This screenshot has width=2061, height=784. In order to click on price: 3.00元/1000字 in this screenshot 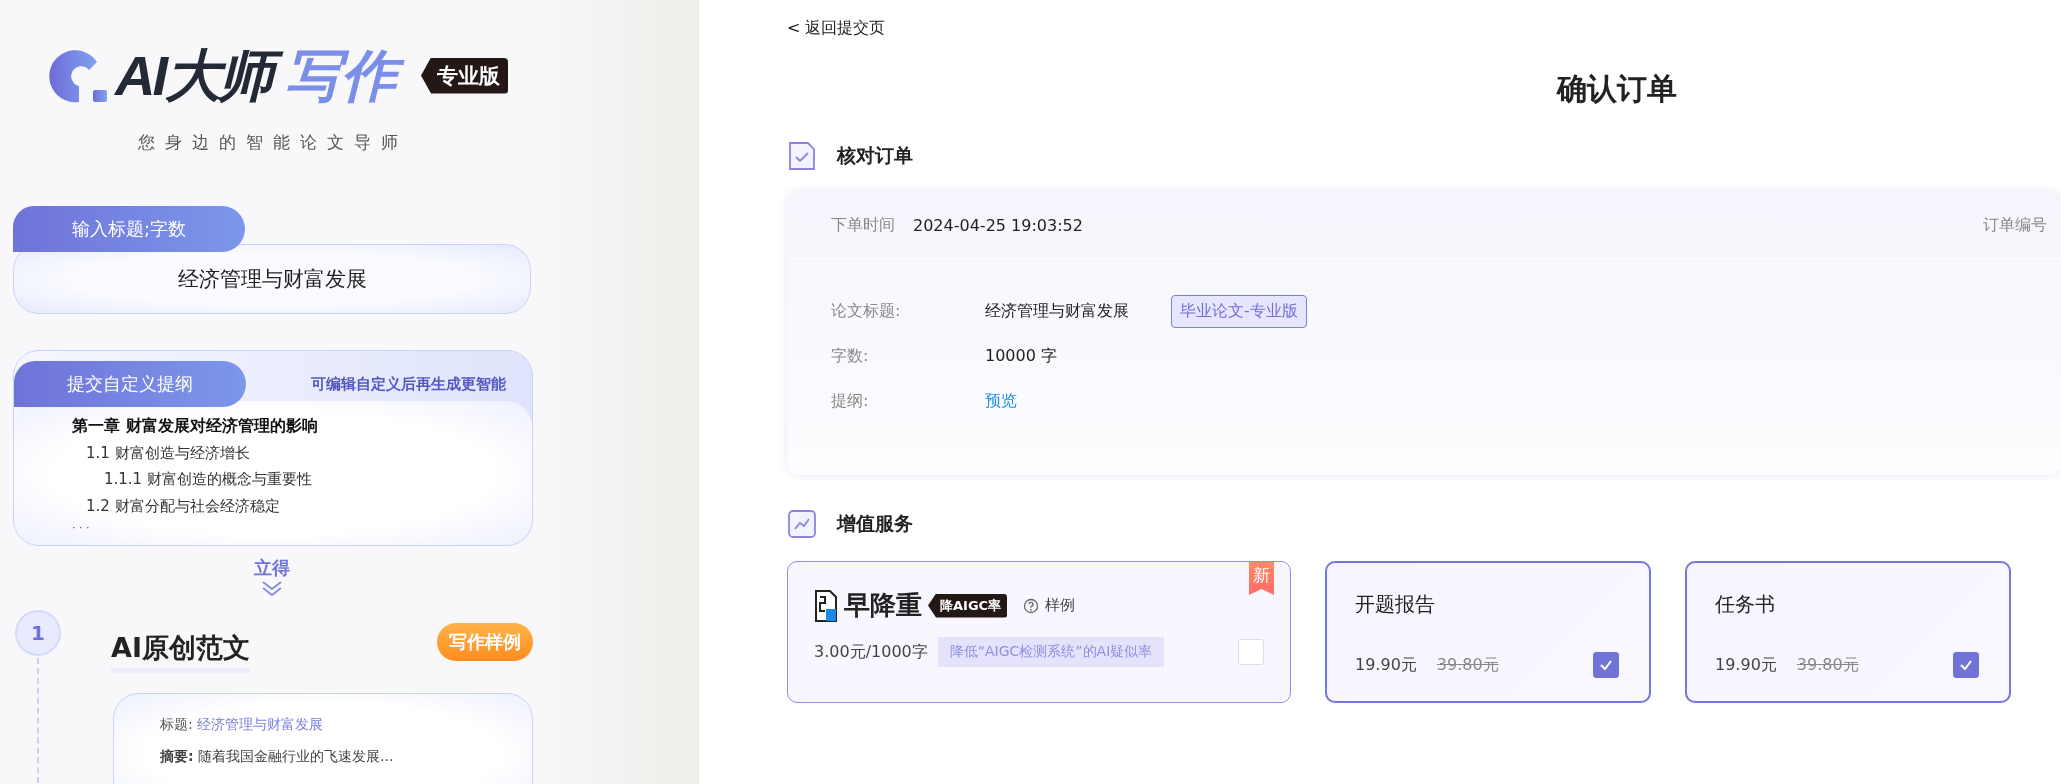, I will do `click(871, 652)`.